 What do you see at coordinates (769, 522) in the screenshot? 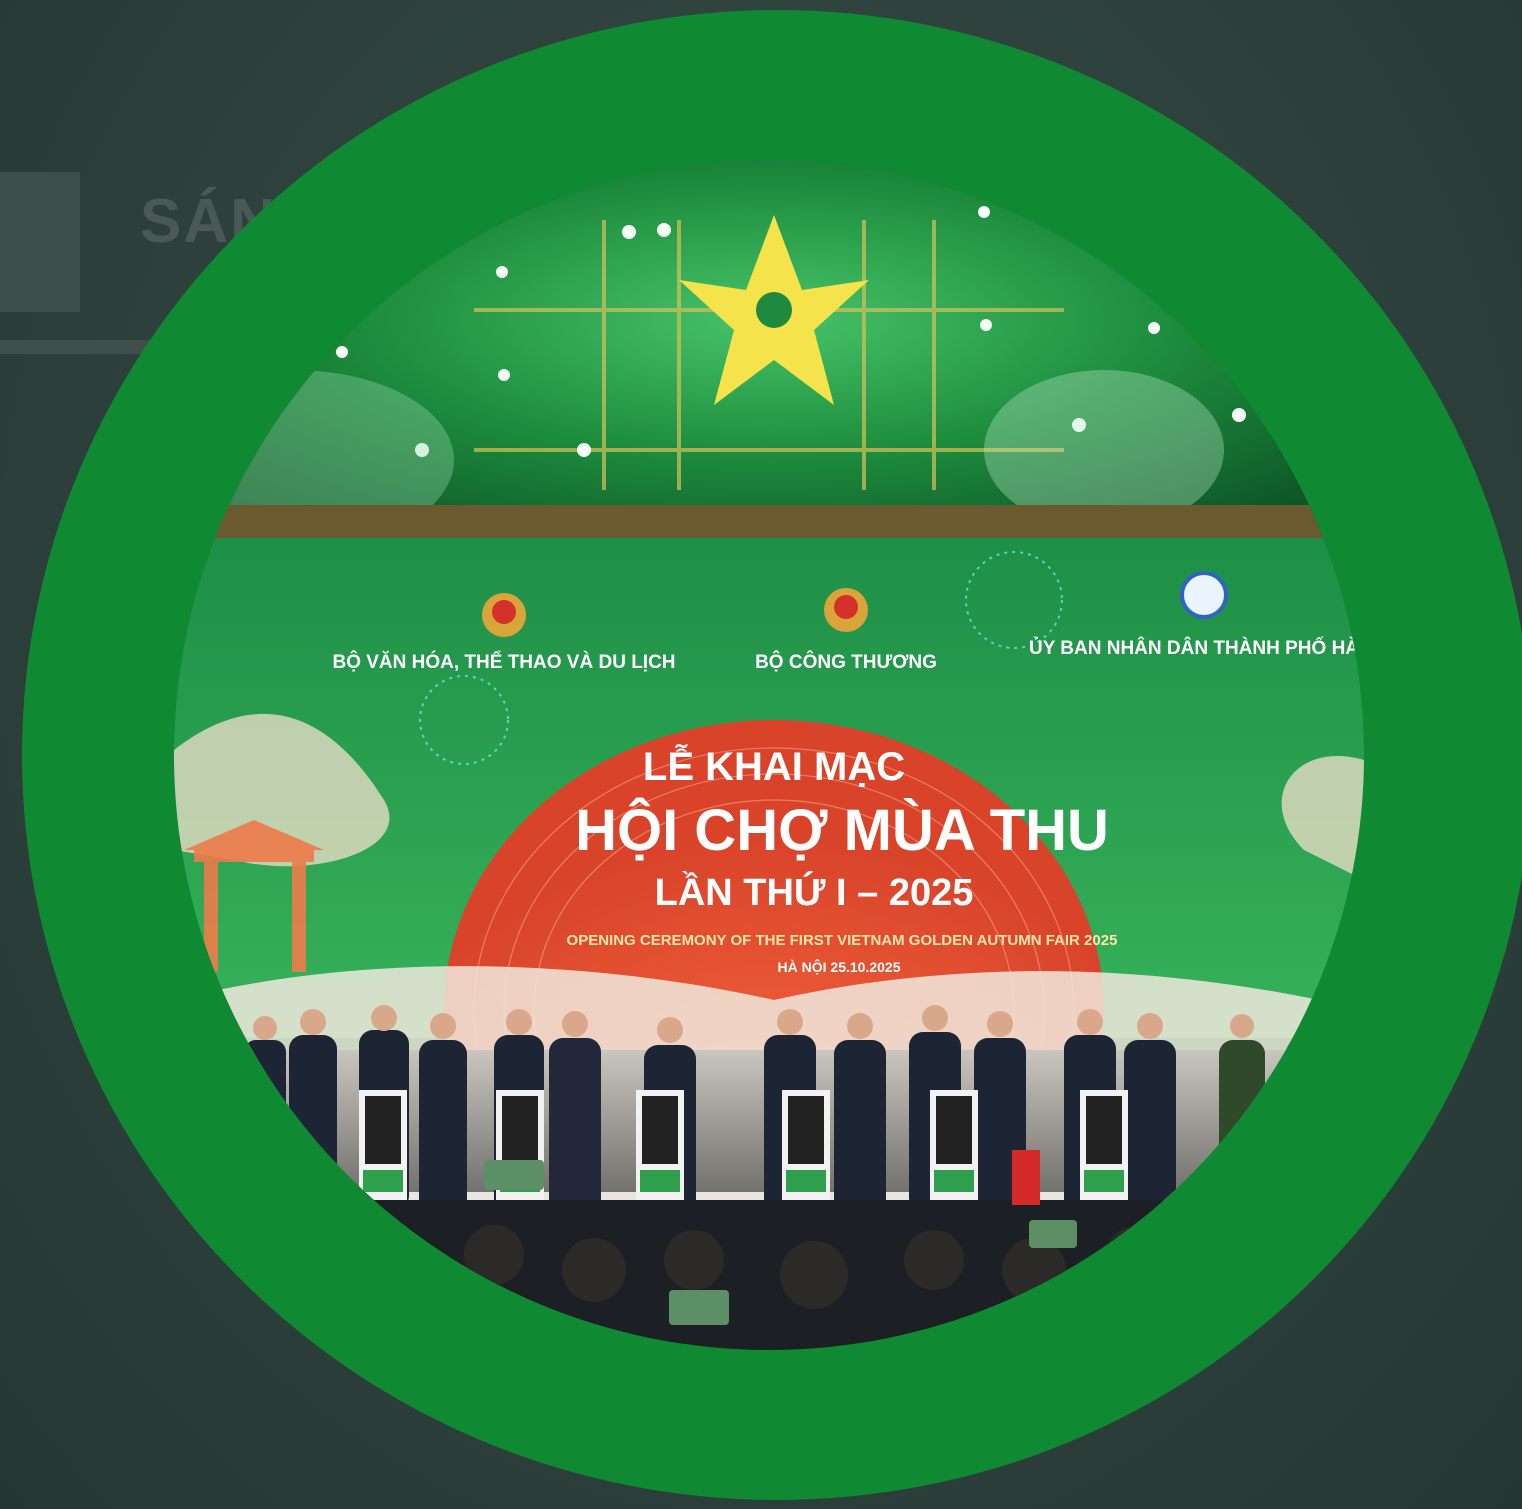
I see `screen-band` at bounding box center [769, 522].